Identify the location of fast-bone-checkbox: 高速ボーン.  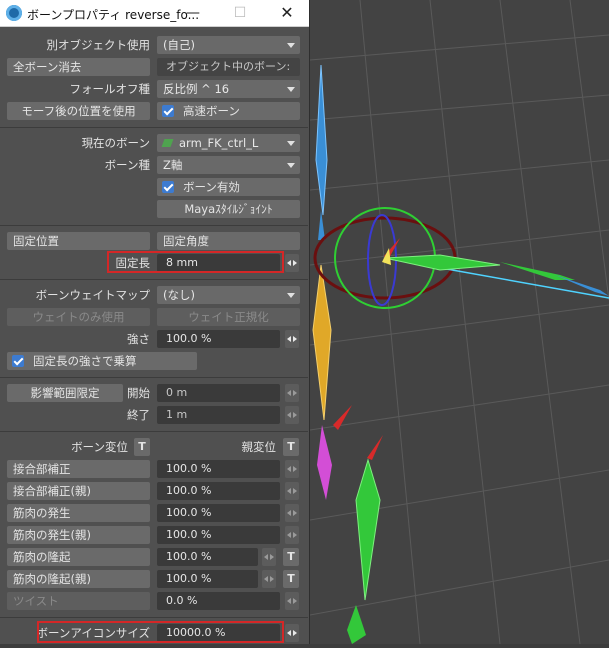
(228, 111).